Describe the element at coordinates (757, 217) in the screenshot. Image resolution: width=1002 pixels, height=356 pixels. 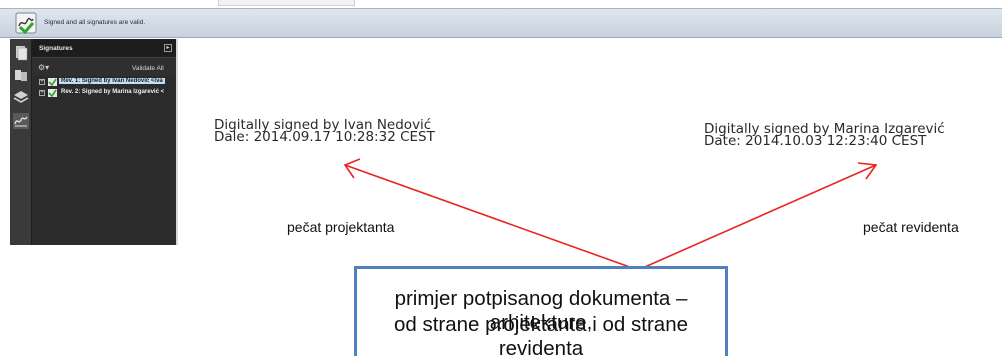
I see `arrow-line-right` at that location.